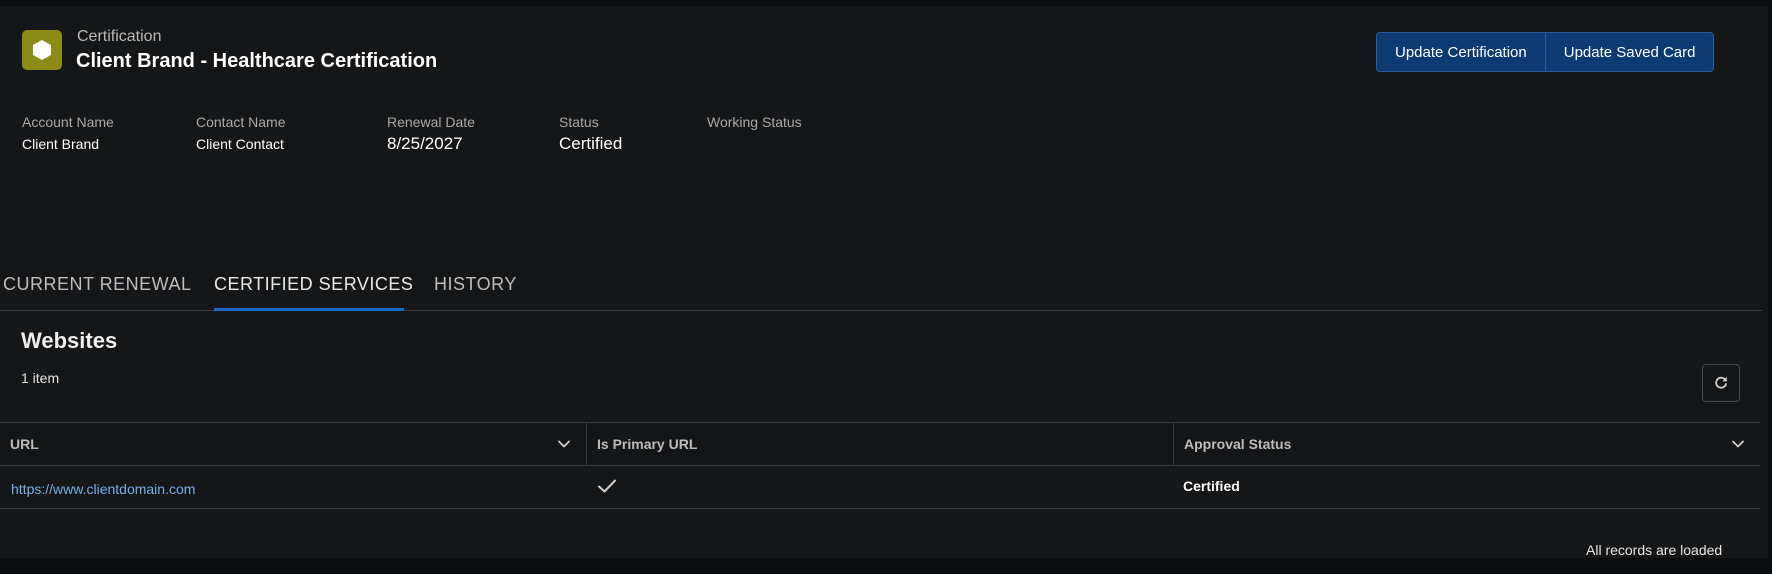 The height and width of the screenshot is (574, 1772). I want to click on record-title: Client Brand - Healthcare Certification, so click(257, 61).